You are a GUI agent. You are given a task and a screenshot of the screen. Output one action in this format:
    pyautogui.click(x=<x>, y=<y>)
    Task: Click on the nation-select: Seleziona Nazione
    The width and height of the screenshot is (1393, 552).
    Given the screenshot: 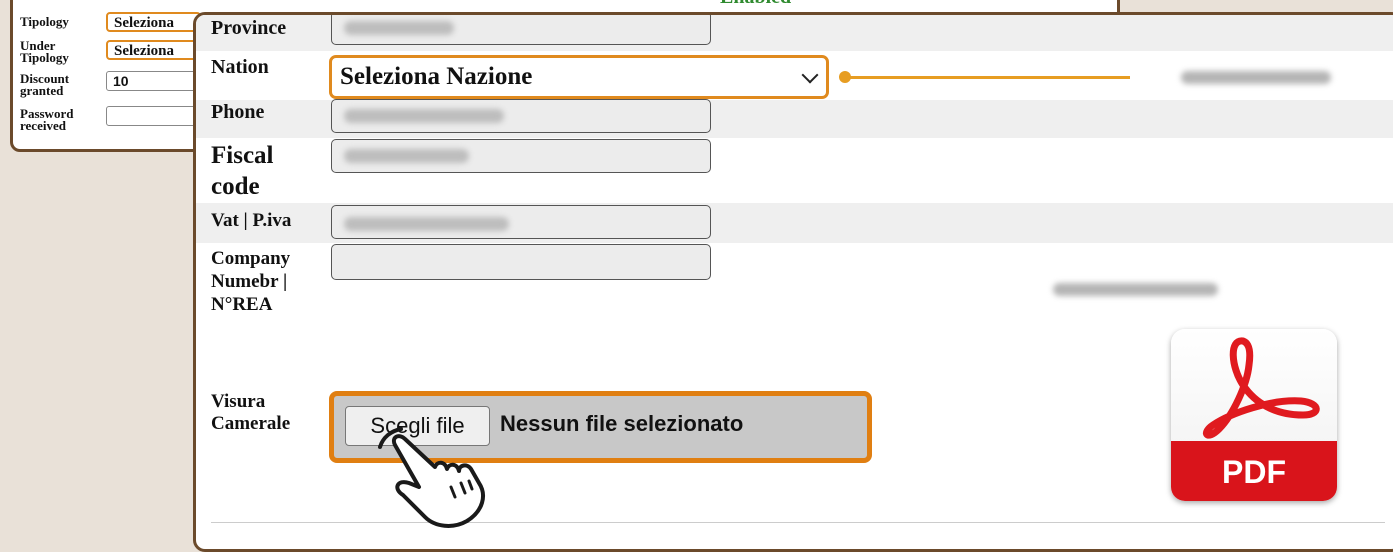 What is the action you would take?
    pyautogui.click(x=579, y=77)
    